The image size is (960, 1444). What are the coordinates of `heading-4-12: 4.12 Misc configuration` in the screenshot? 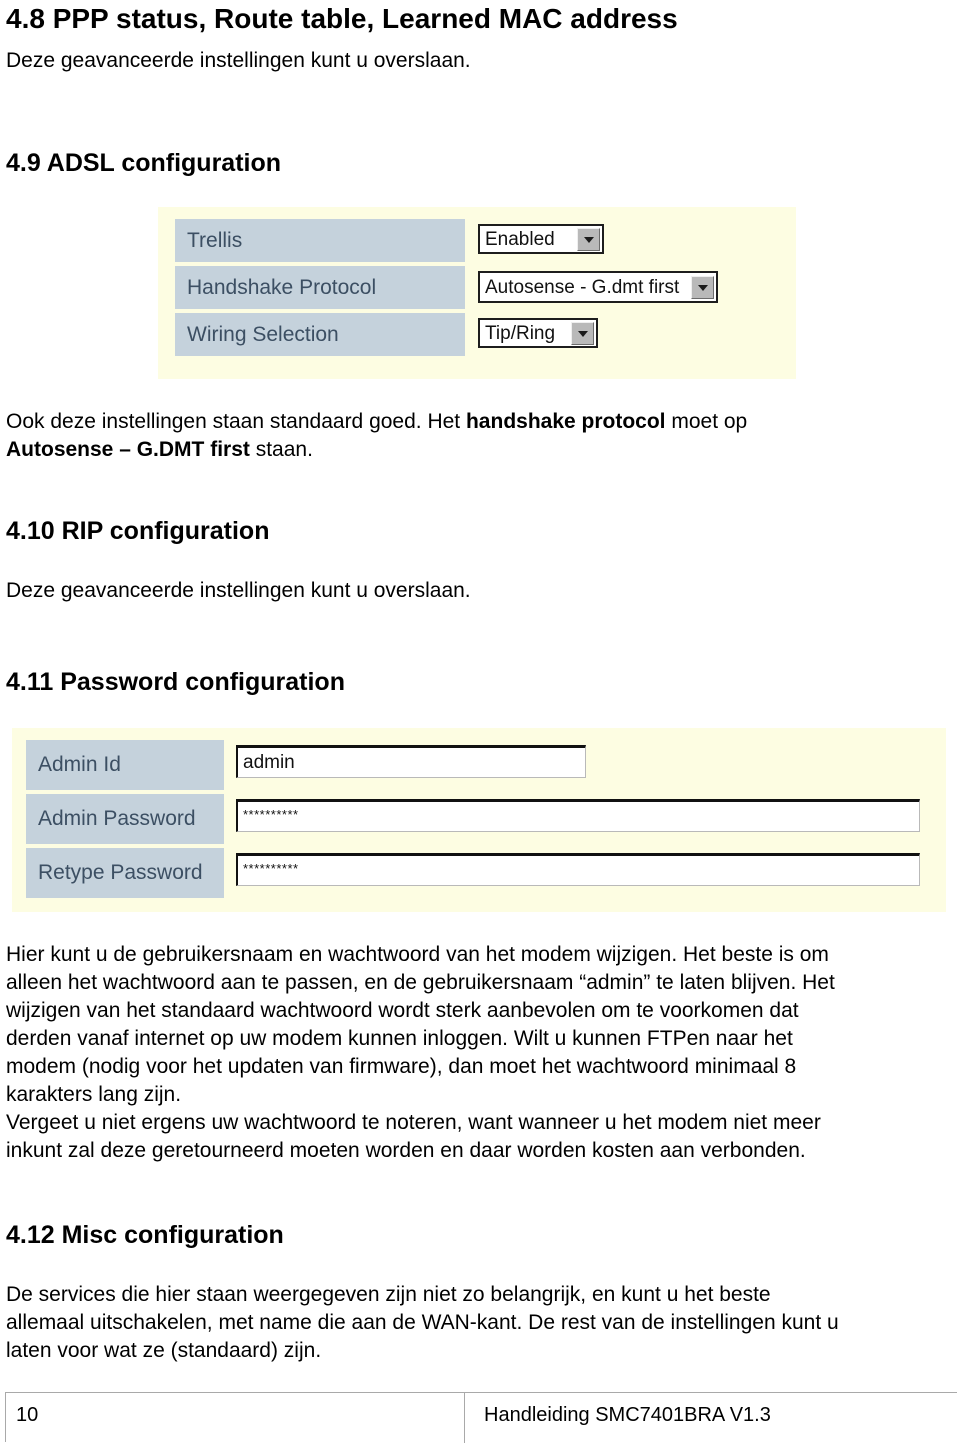 It's located at (145, 1235).